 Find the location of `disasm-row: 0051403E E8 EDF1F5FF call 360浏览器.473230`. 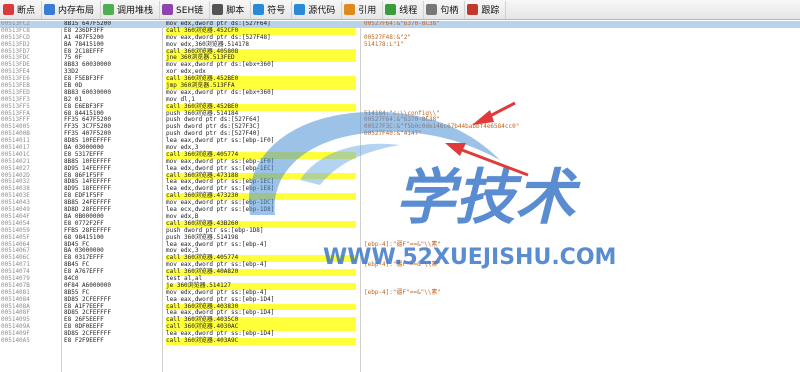

disasm-row: 0051403E E8 EDF1F5FF call 360浏览器.473230 is located at coordinates (400, 196).